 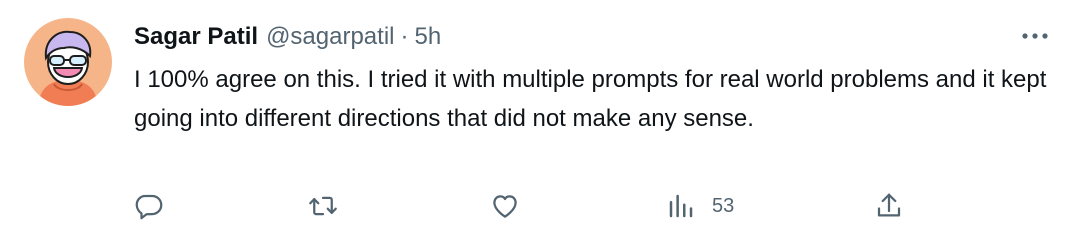 I want to click on avatar-illustration, so click(x=68, y=68).